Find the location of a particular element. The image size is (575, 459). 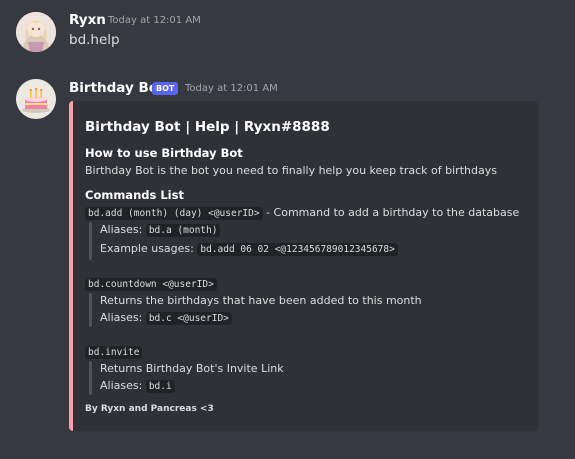

countdown-command-line: bd.countdown <@userID> is located at coordinates (151, 284).